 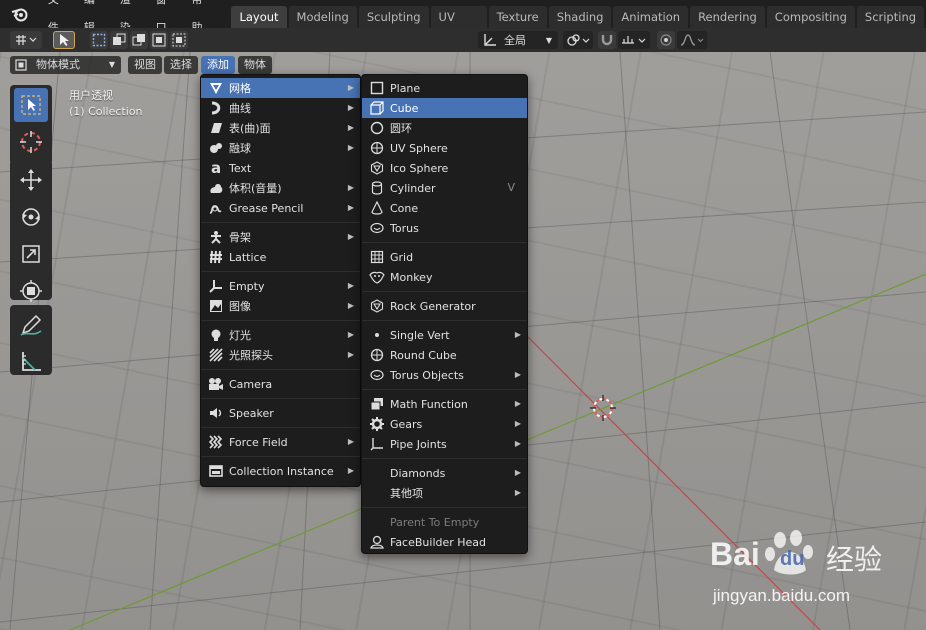 I want to click on mesh-item-torus-objects: Torus Objects ▶, so click(x=444, y=375).